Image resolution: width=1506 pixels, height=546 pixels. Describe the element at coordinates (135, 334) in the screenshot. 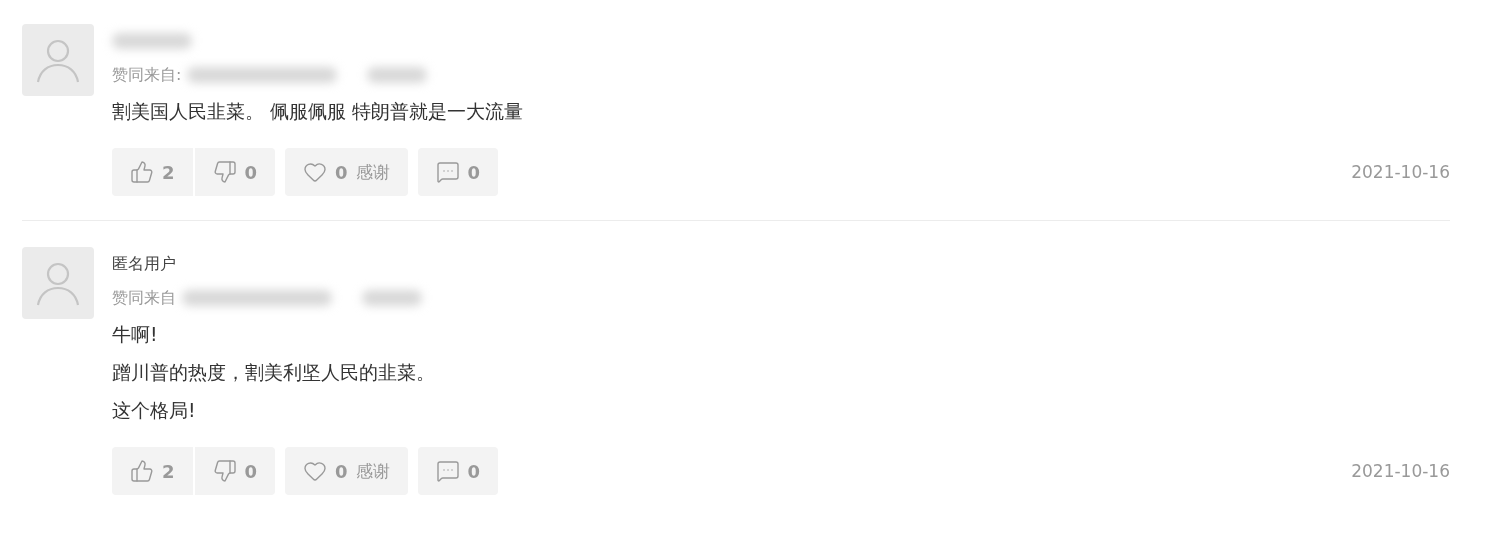

I see `comment-text: 牛啊!` at that location.